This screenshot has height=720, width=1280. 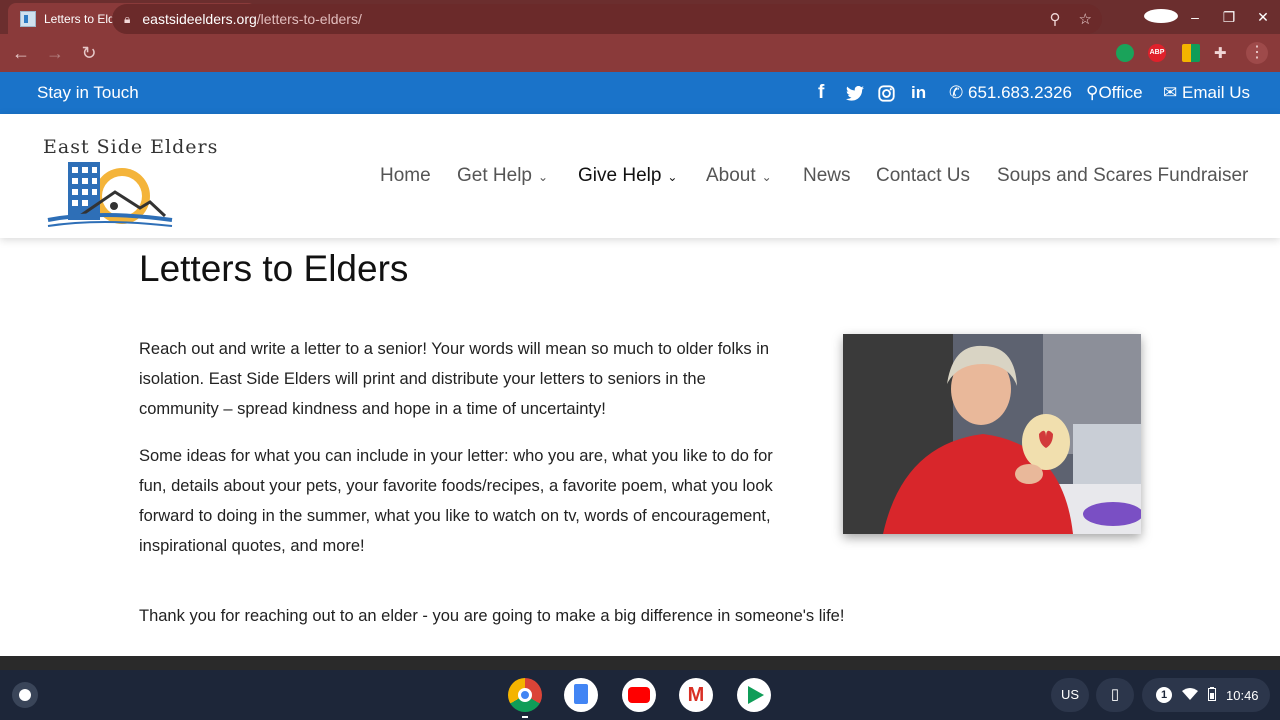 I want to click on linkedin-icon: in, so click(x=918, y=93).